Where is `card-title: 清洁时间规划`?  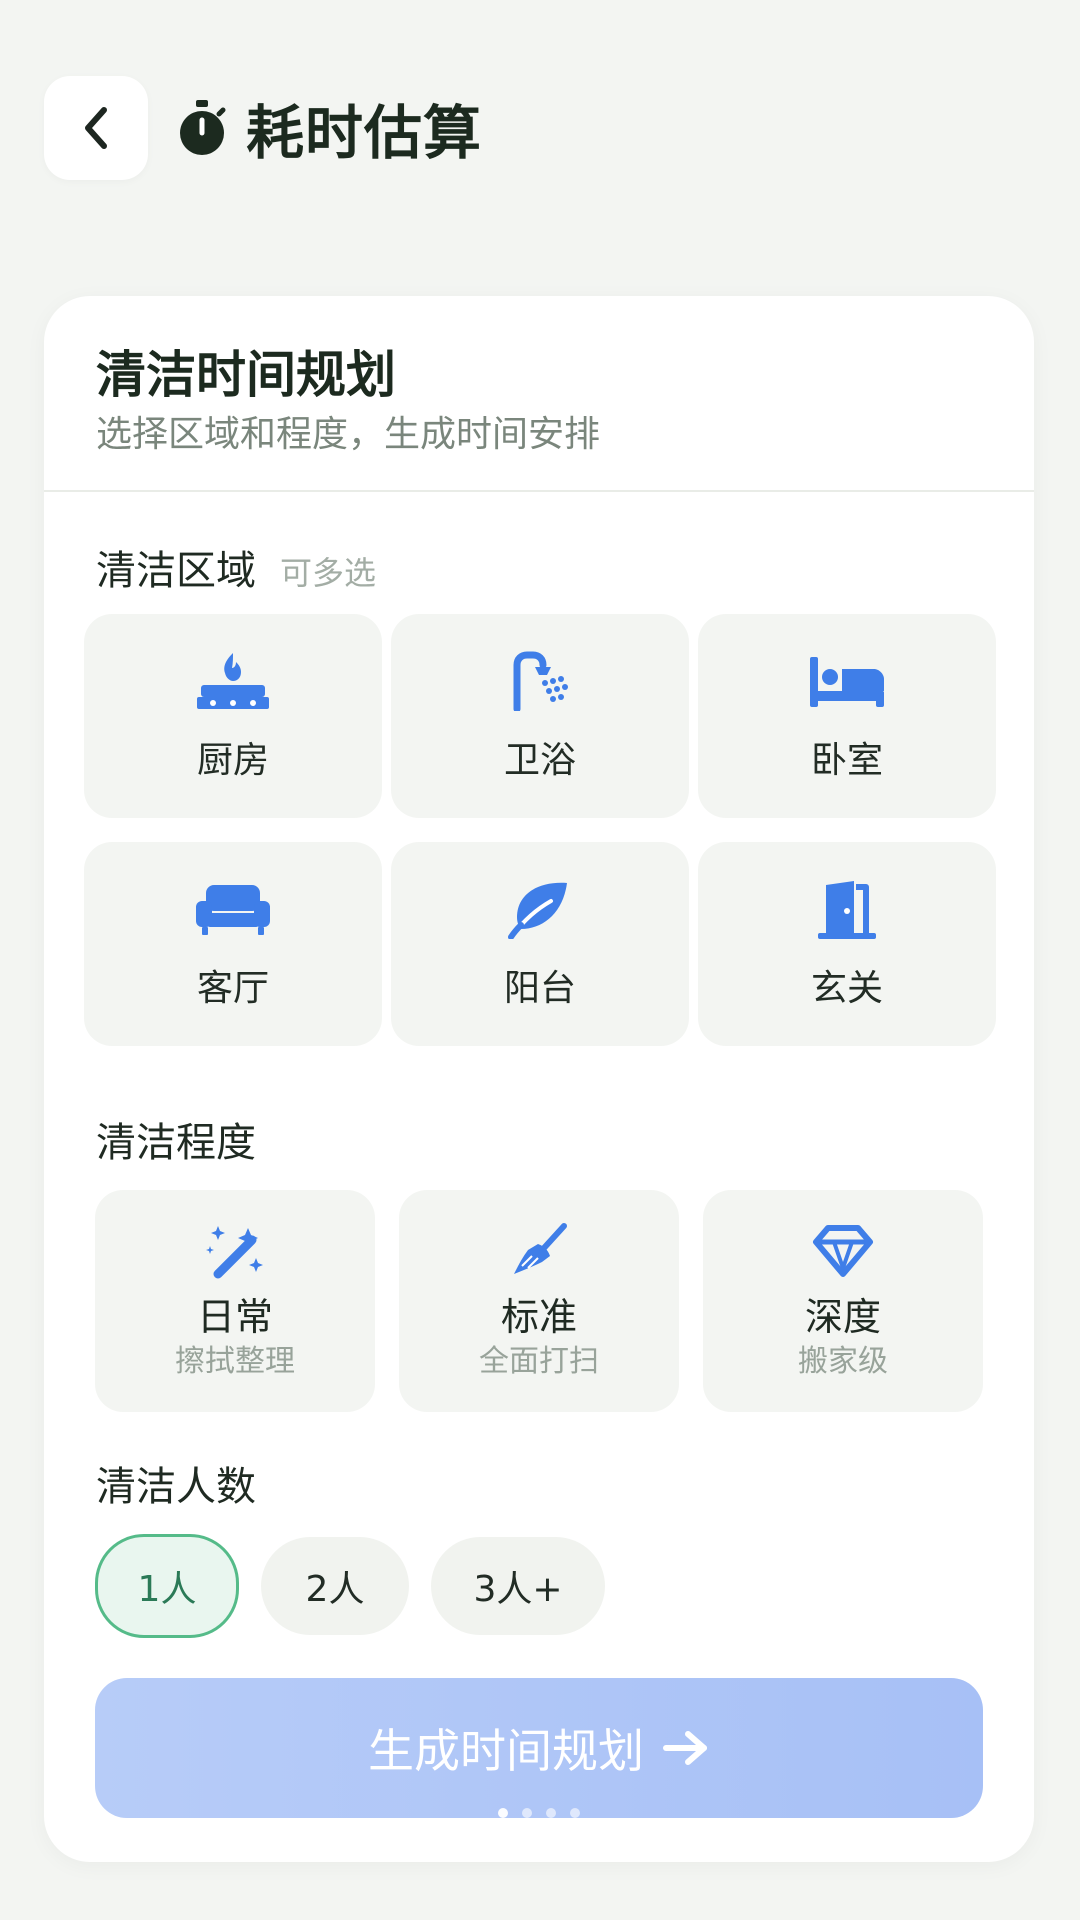
card-title: 清洁时间规划 is located at coordinates (246, 375).